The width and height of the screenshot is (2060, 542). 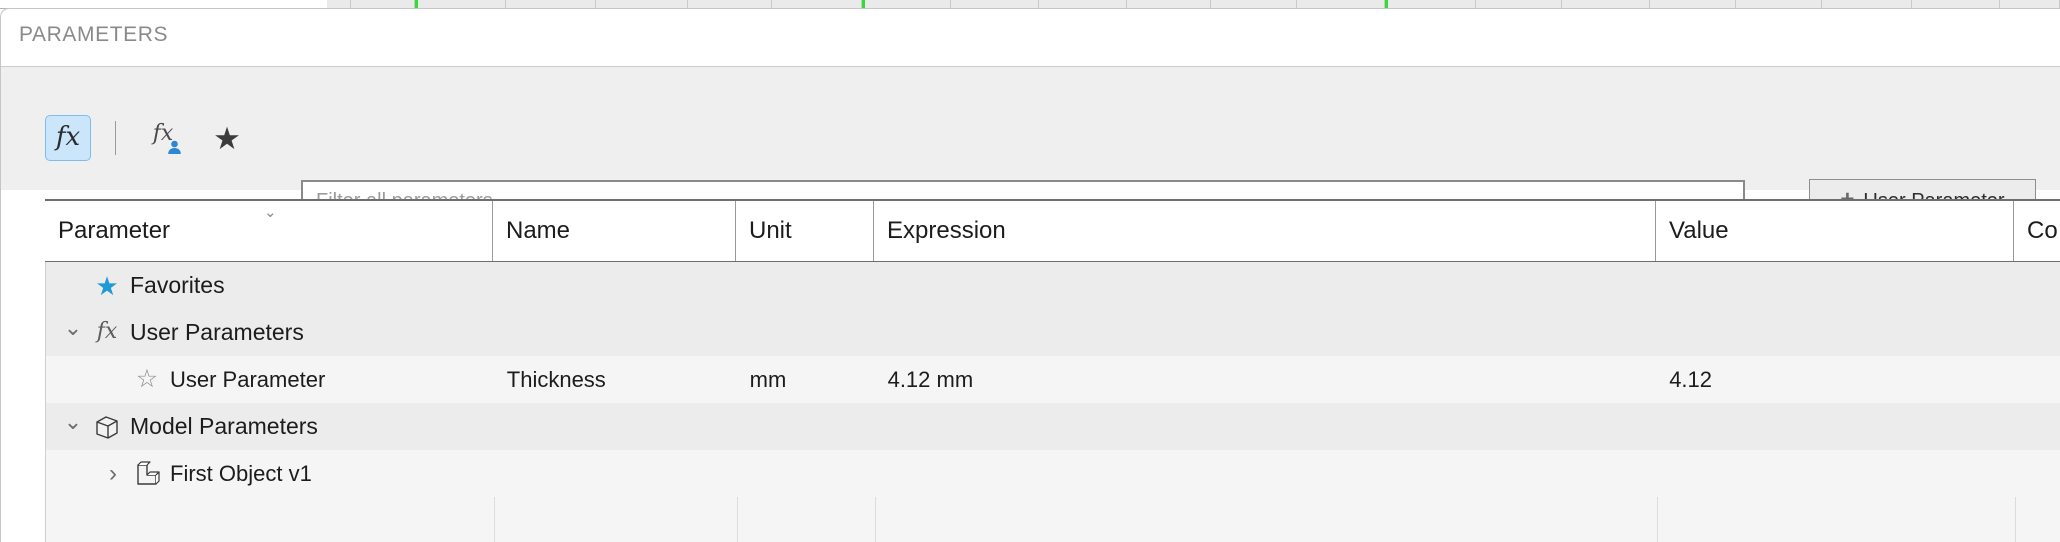 I want to click on row-label: User Parameters, so click(x=217, y=332).